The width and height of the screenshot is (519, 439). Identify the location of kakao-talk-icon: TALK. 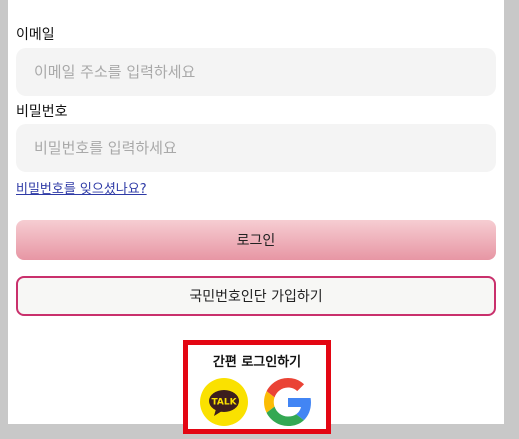
(224, 402).